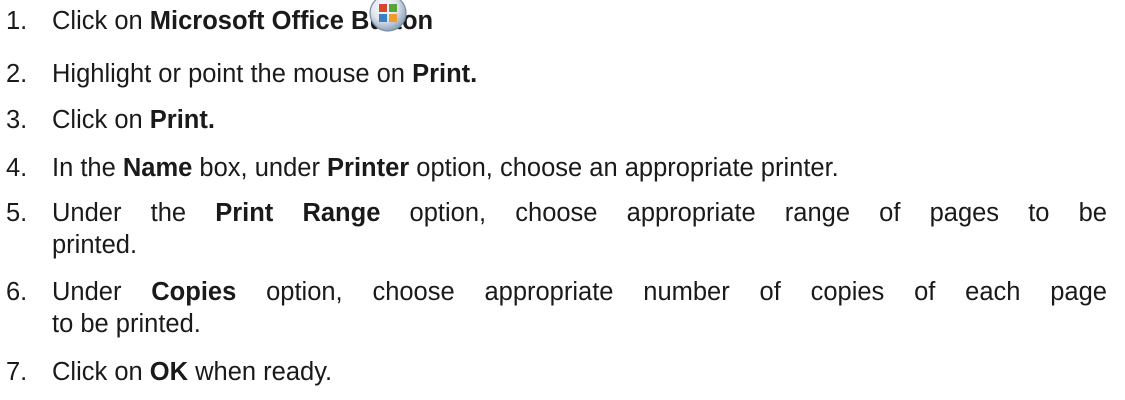 This screenshot has height=400, width=1125. Describe the element at coordinates (17, 74) in the screenshot. I see `step-number: 2.` at that location.